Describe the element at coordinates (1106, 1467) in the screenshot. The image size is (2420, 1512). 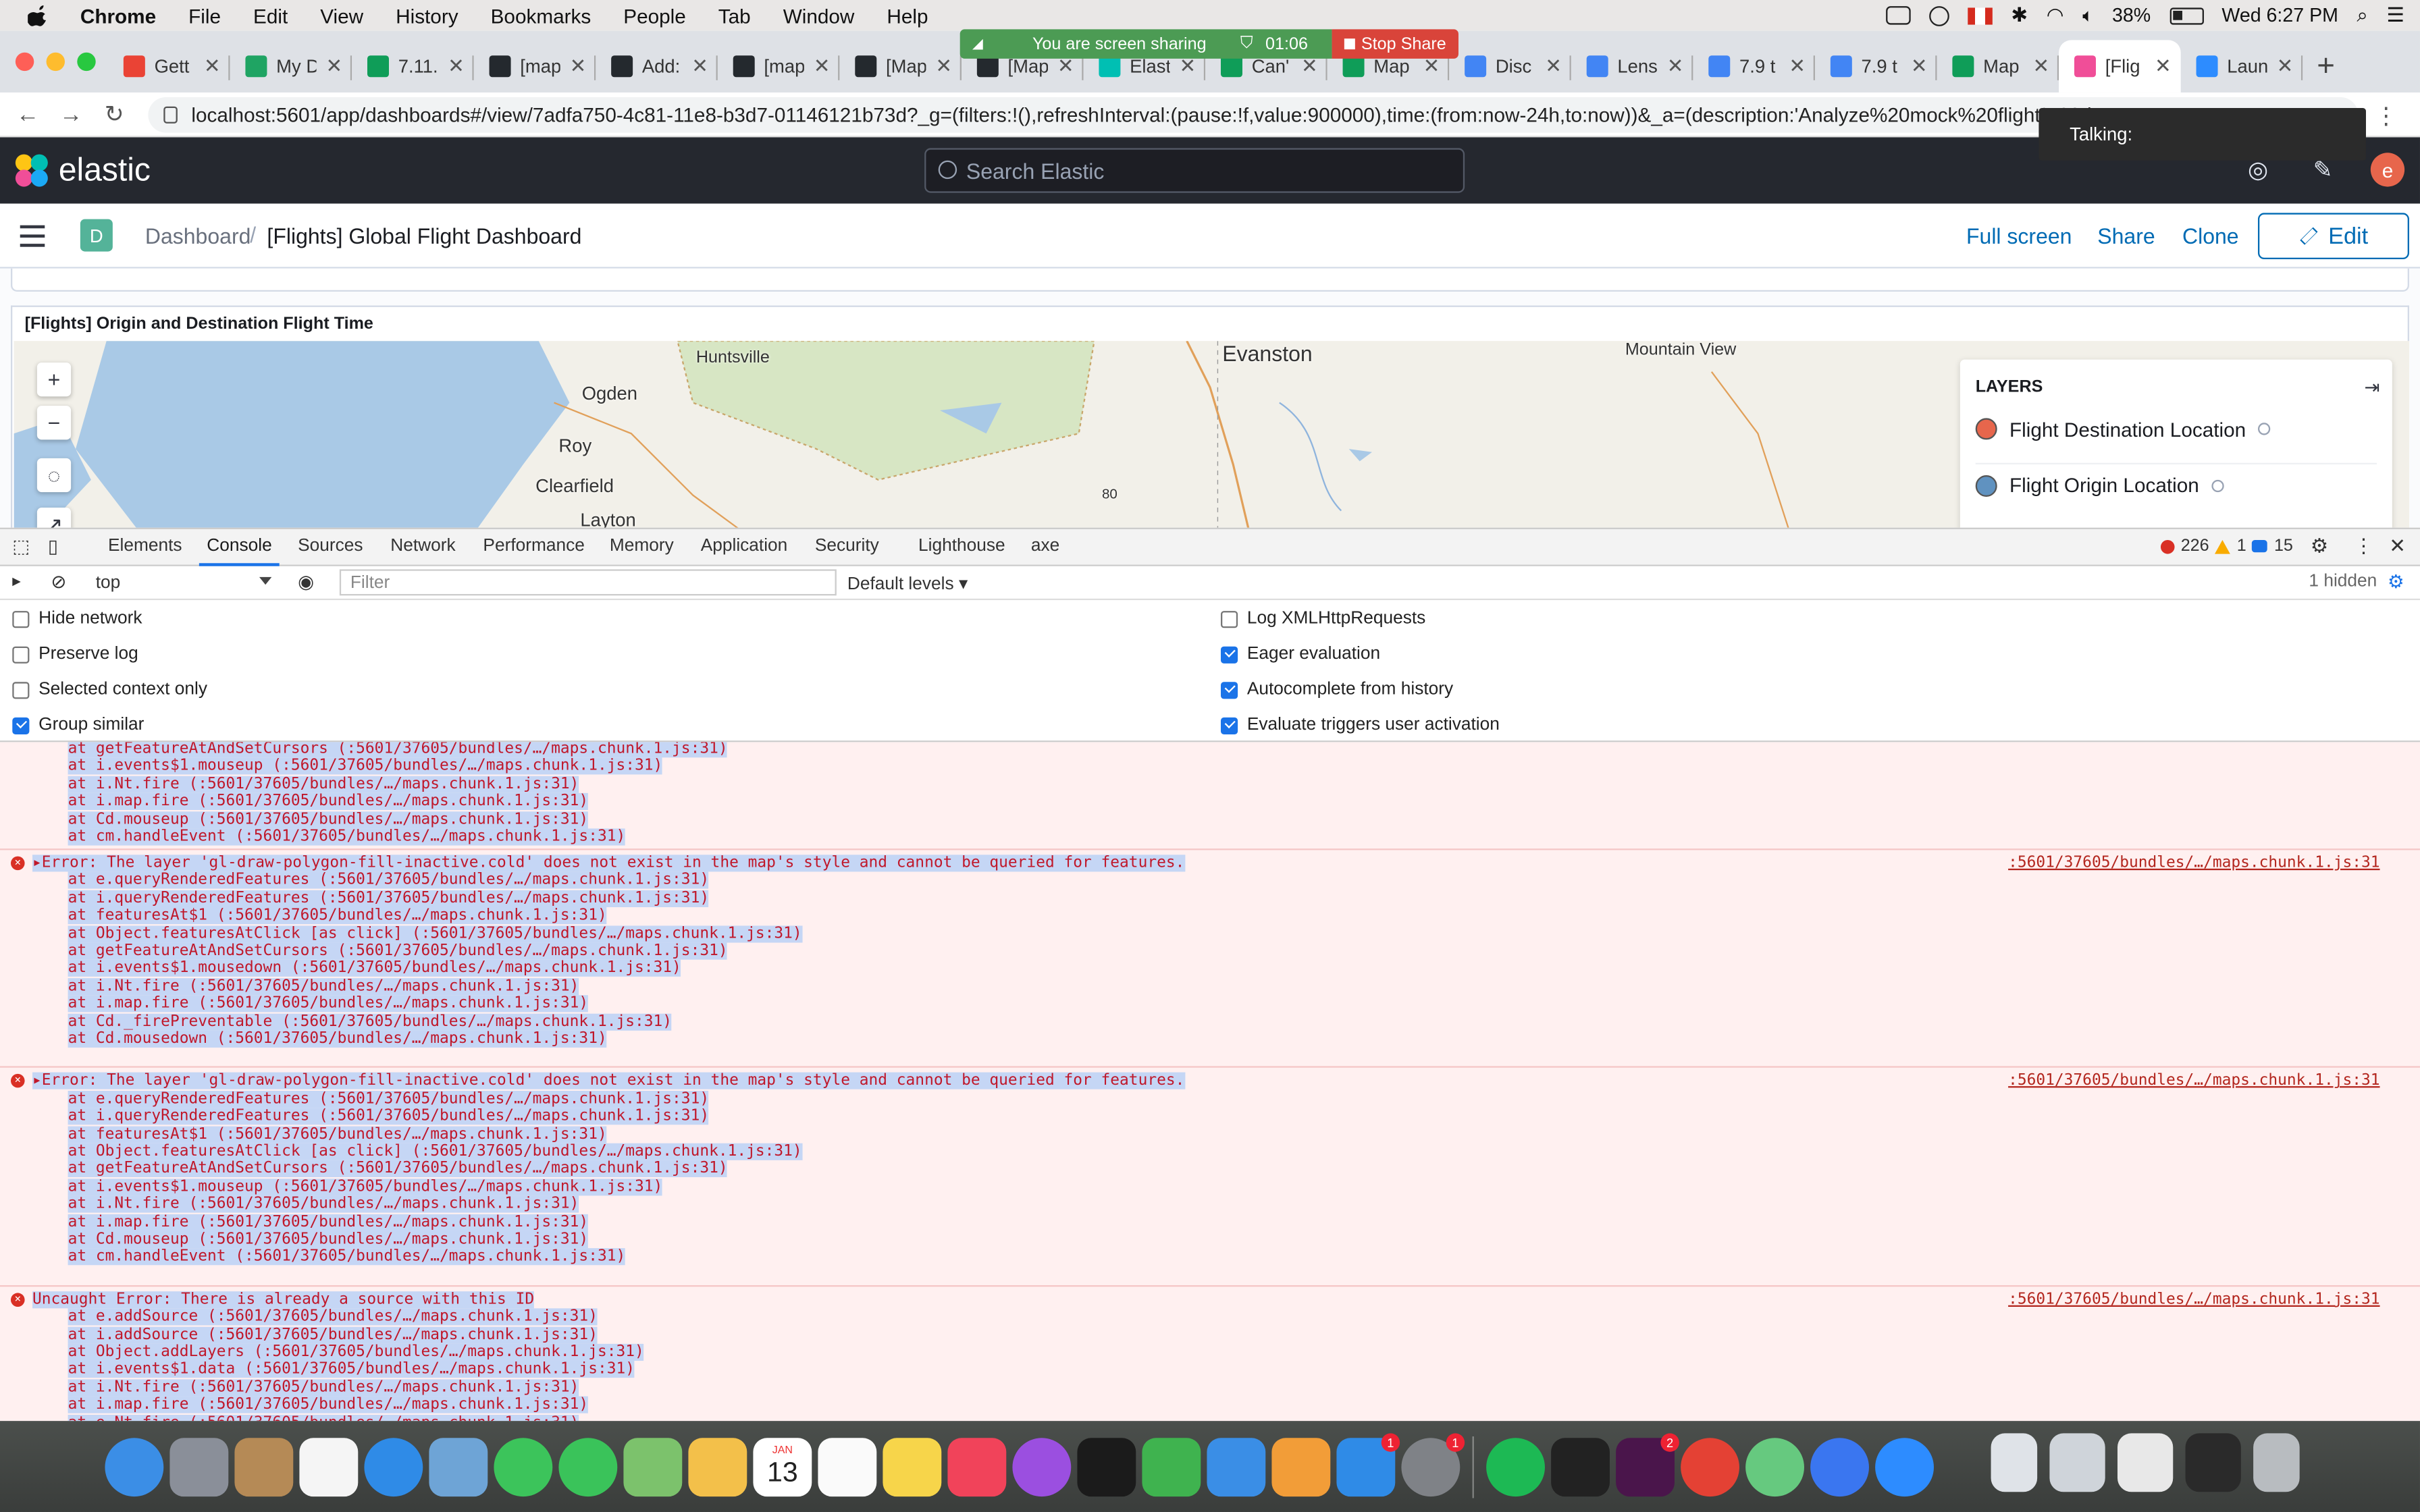
I see `tv-icon` at that location.